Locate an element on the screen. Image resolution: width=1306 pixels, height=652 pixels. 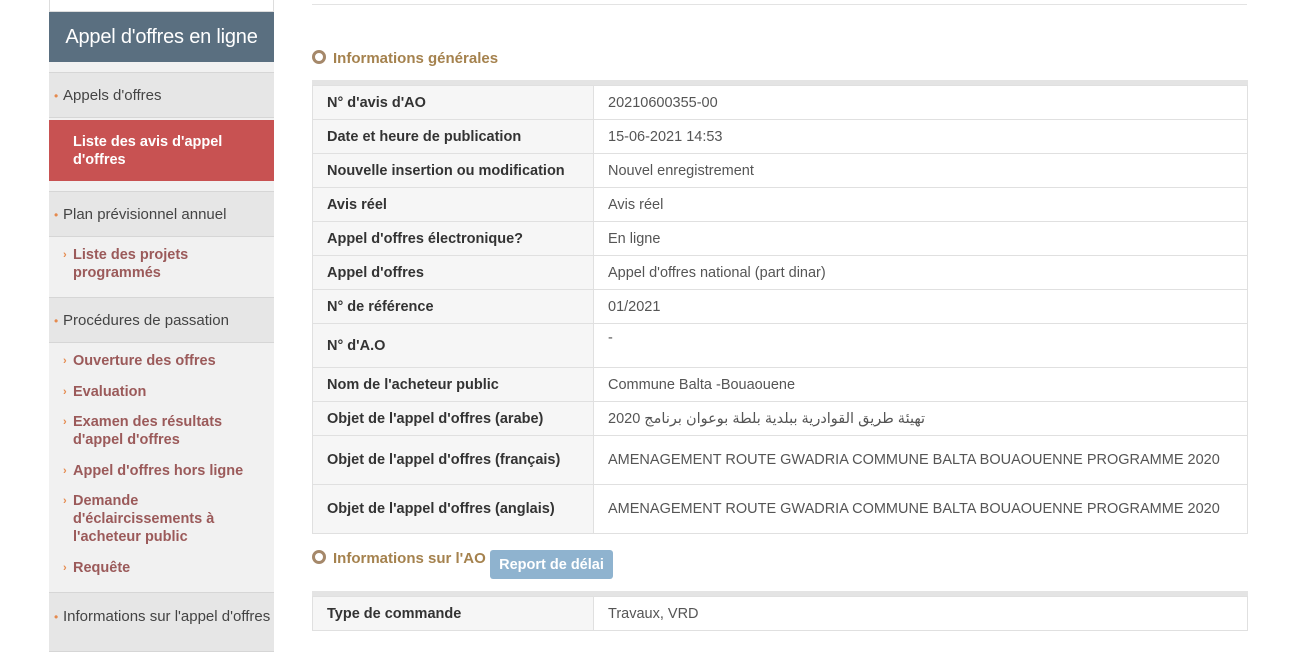
sidebar-section-procedures: • Procédures de passation is located at coordinates (161, 320).